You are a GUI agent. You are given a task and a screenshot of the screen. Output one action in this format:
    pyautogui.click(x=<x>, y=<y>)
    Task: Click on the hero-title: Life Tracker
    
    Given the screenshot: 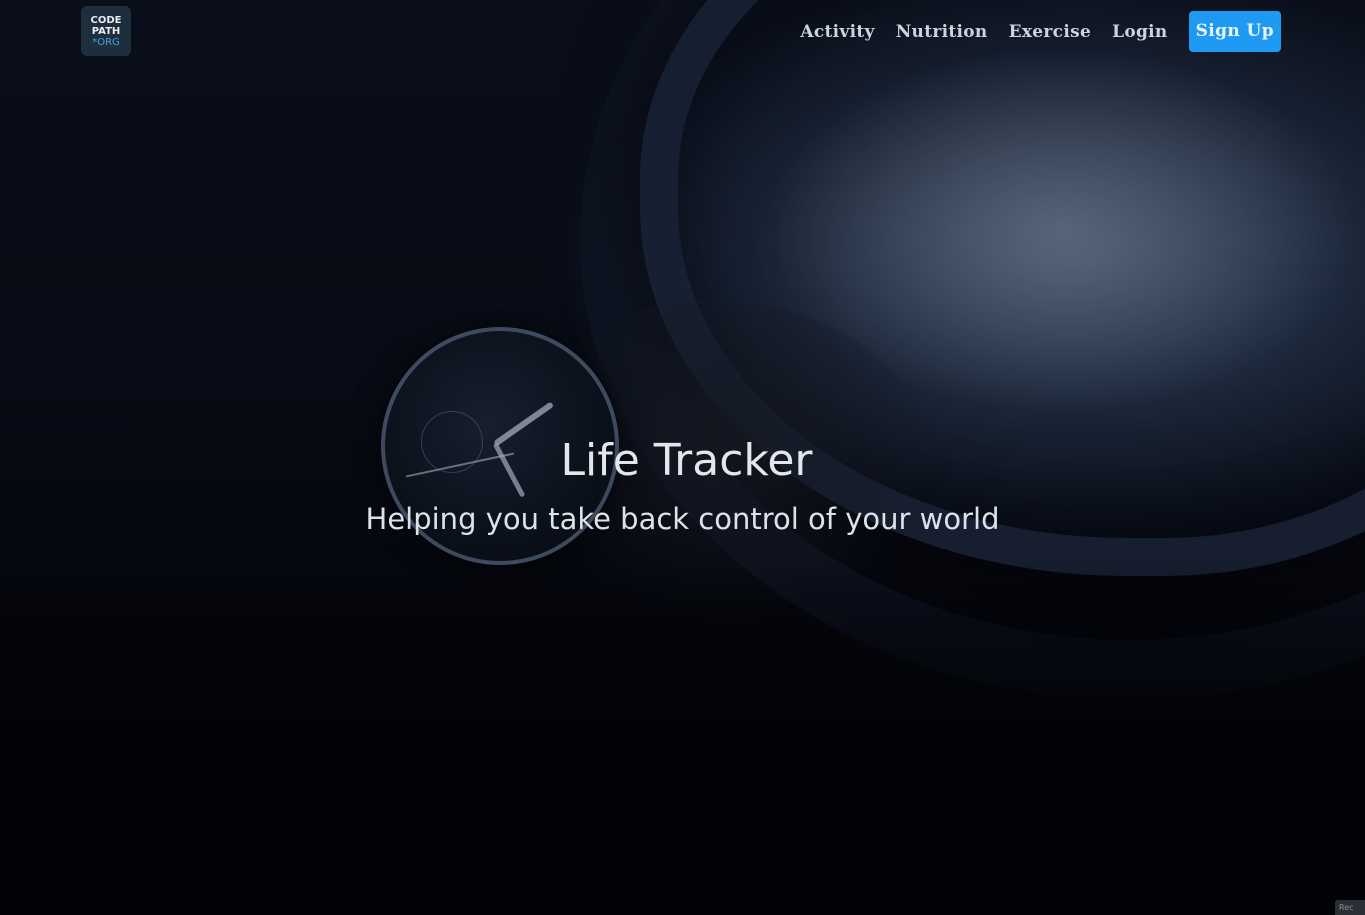 What is the action you would take?
    pyautogui.click(x=686, y=460)
    